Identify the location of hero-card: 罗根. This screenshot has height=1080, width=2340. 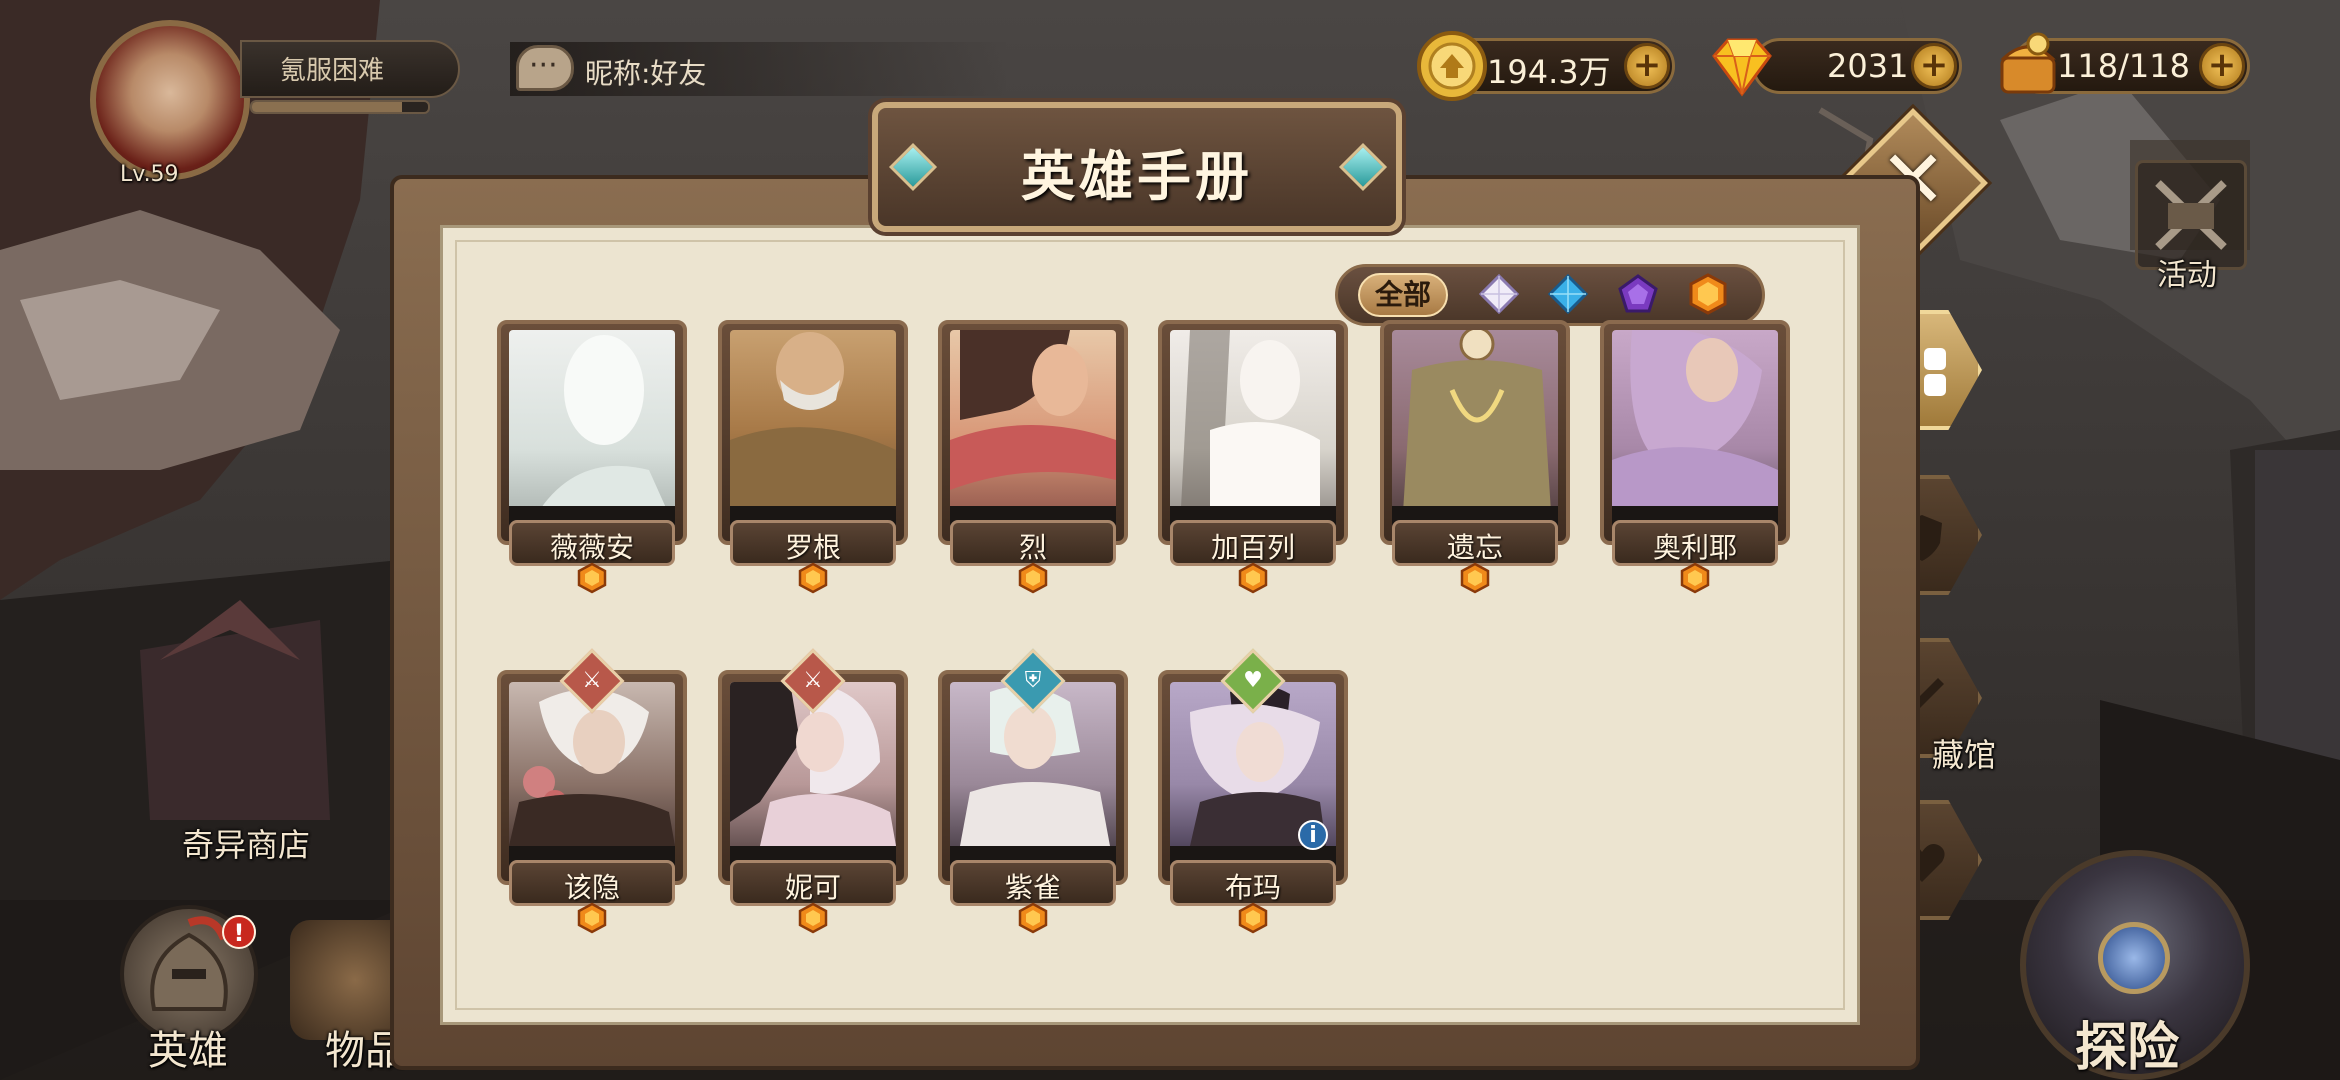
(813, 457).